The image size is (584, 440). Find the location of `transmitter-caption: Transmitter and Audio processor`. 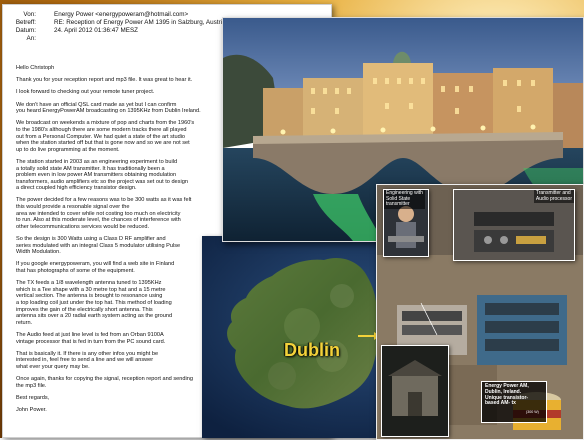

transmitter-caption: Transmitter and Audio processor is located at coordinates (553, 197).